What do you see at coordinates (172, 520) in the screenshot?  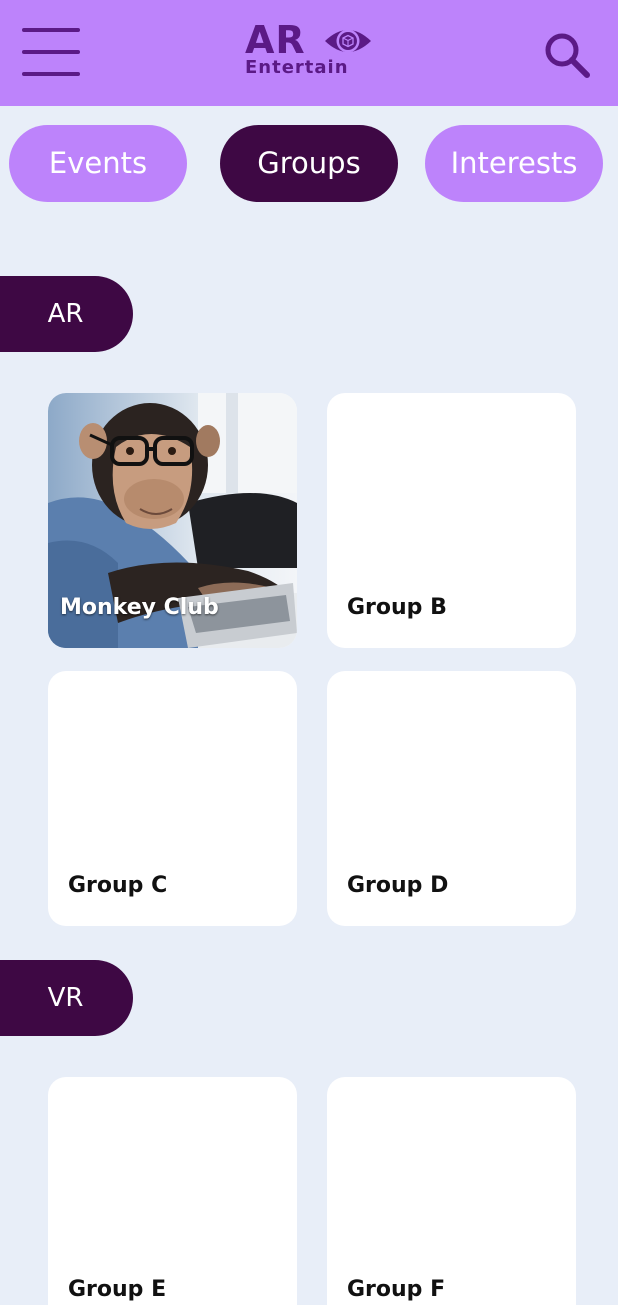 I see `group-card-monkey-club: Monkey Club` at bounding box center [172, 520].